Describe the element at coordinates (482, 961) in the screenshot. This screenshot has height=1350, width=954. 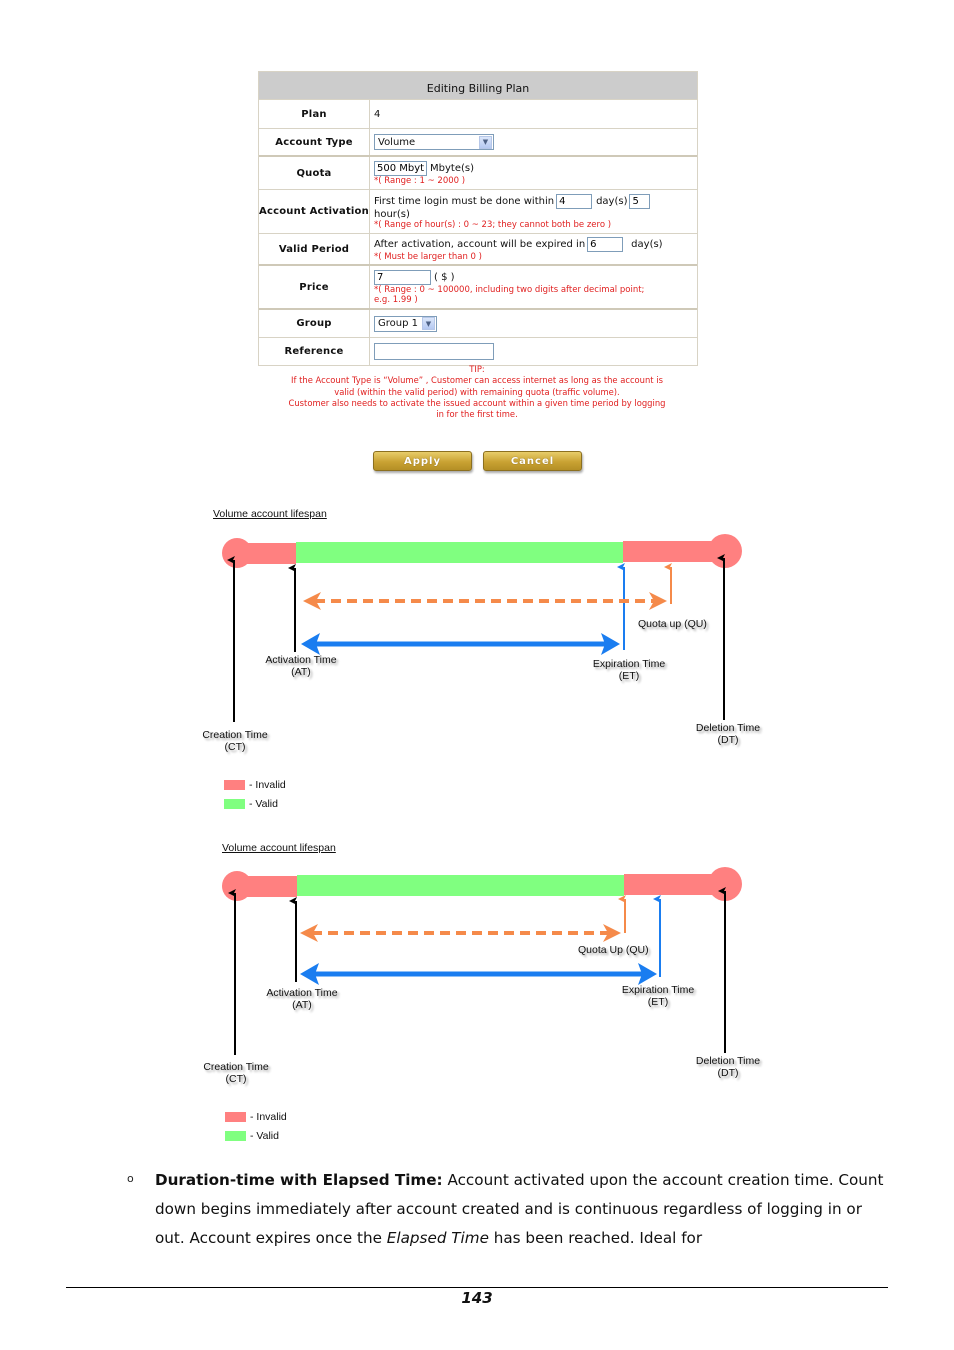
I see `lifespan-graphic` at that location.